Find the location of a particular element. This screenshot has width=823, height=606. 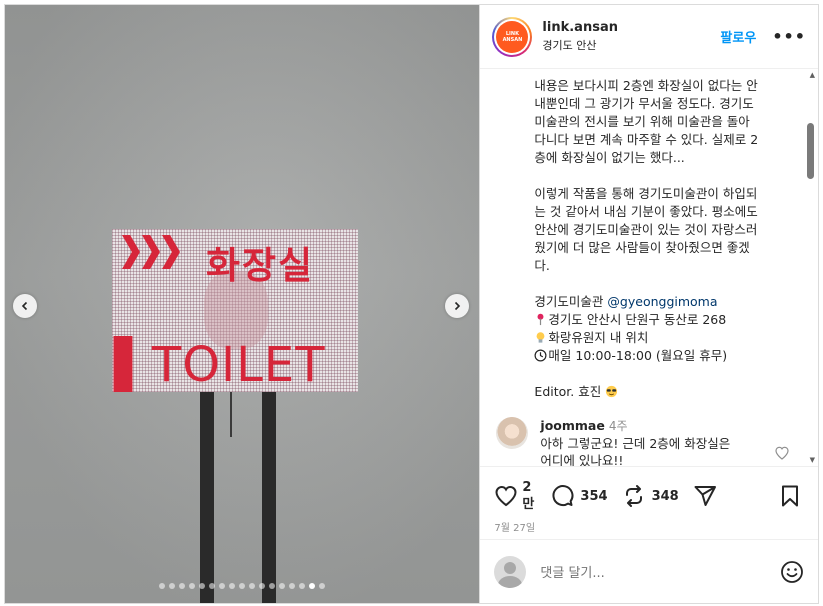

comment-time: 4주 is located at coordinates (618, 426).